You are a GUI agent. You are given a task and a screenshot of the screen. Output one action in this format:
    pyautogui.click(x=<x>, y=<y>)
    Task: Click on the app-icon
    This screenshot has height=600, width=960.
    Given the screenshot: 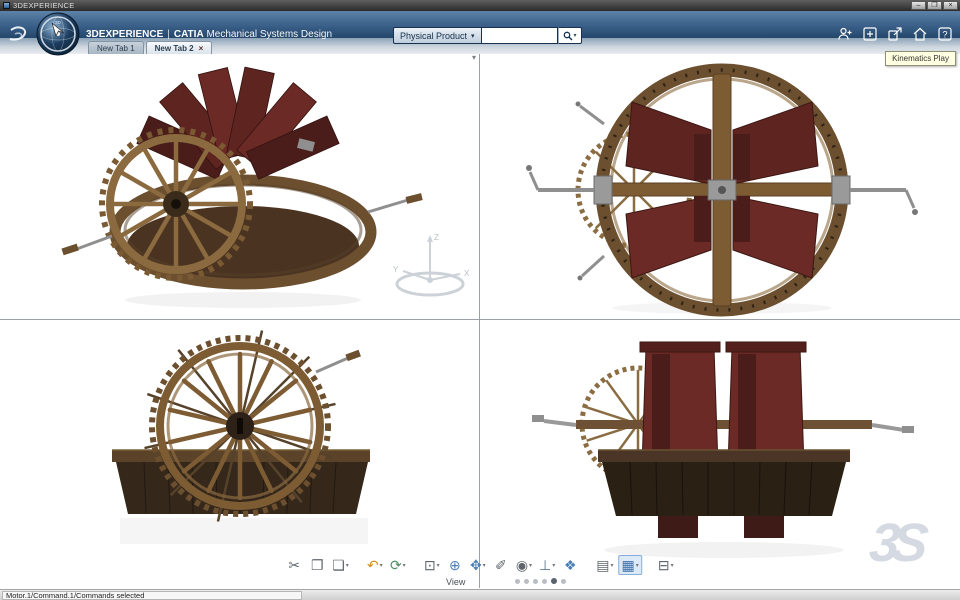 What is the action you would take?
    pyautogui.click(x=6, y=5)
    